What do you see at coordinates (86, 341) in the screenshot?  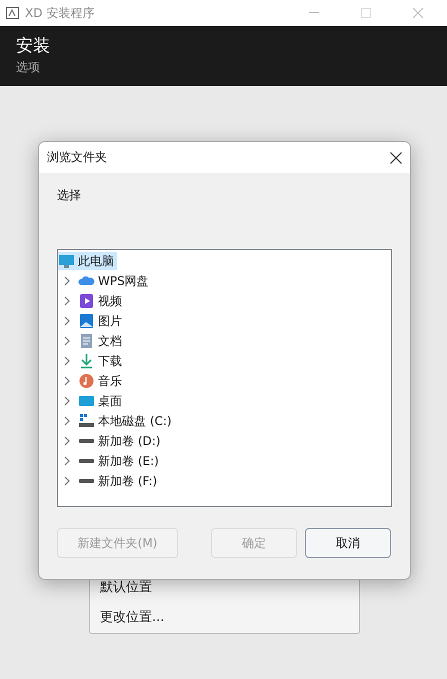 I see `document-icon` at bounding box center [86, 341].